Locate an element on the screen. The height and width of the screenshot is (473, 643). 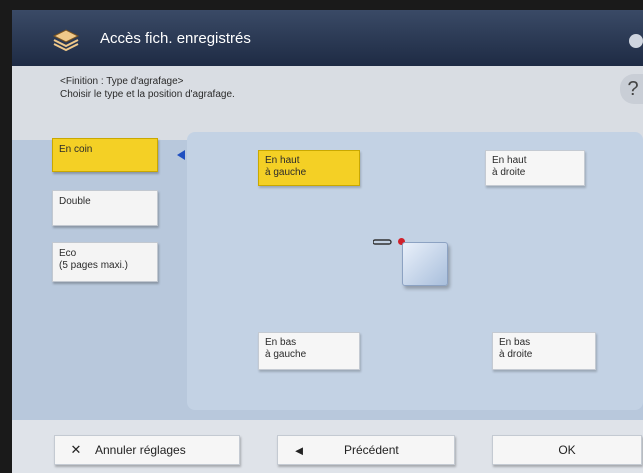
help-button: ? is located at coordinates (631, 89).